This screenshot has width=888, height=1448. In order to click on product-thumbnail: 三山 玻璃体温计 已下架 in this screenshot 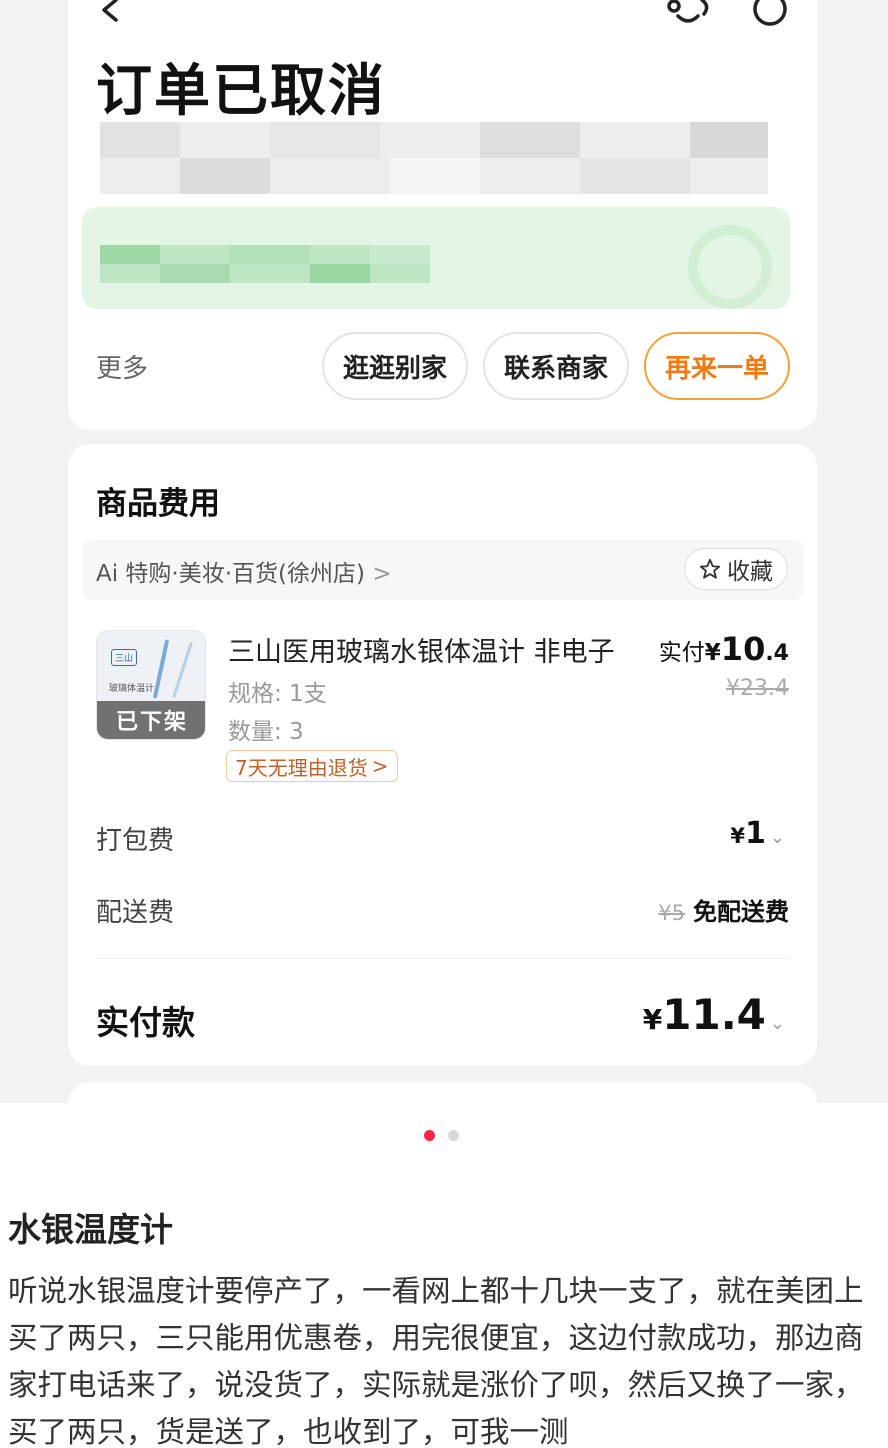, I will do `click(151, 685)`.